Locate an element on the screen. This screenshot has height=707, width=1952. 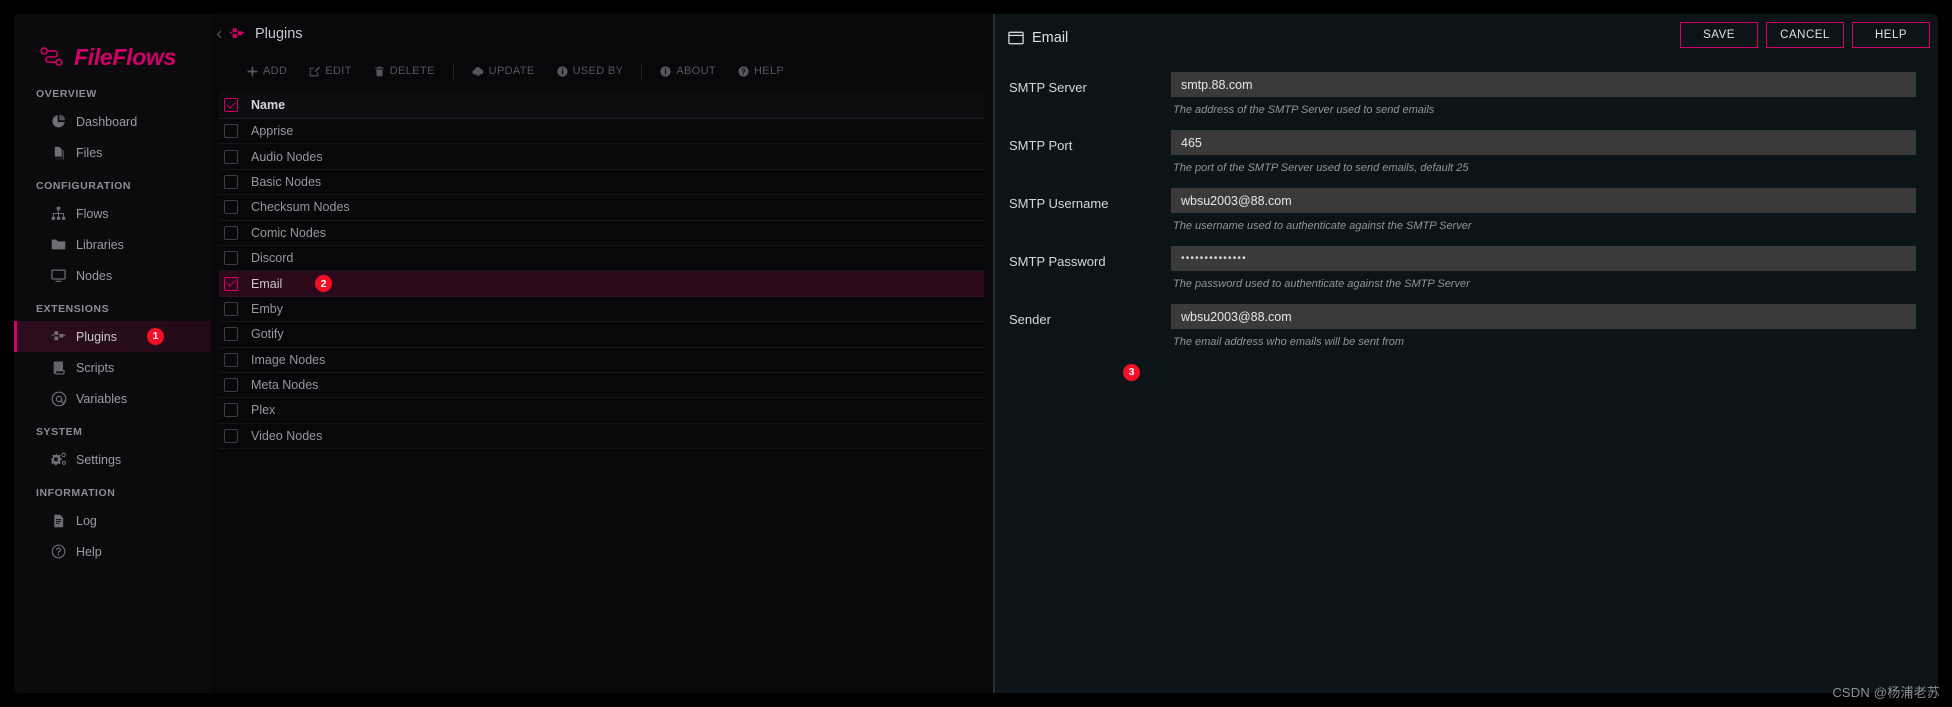
table-row-email: Email 2 is located at coordinates (601, 284).